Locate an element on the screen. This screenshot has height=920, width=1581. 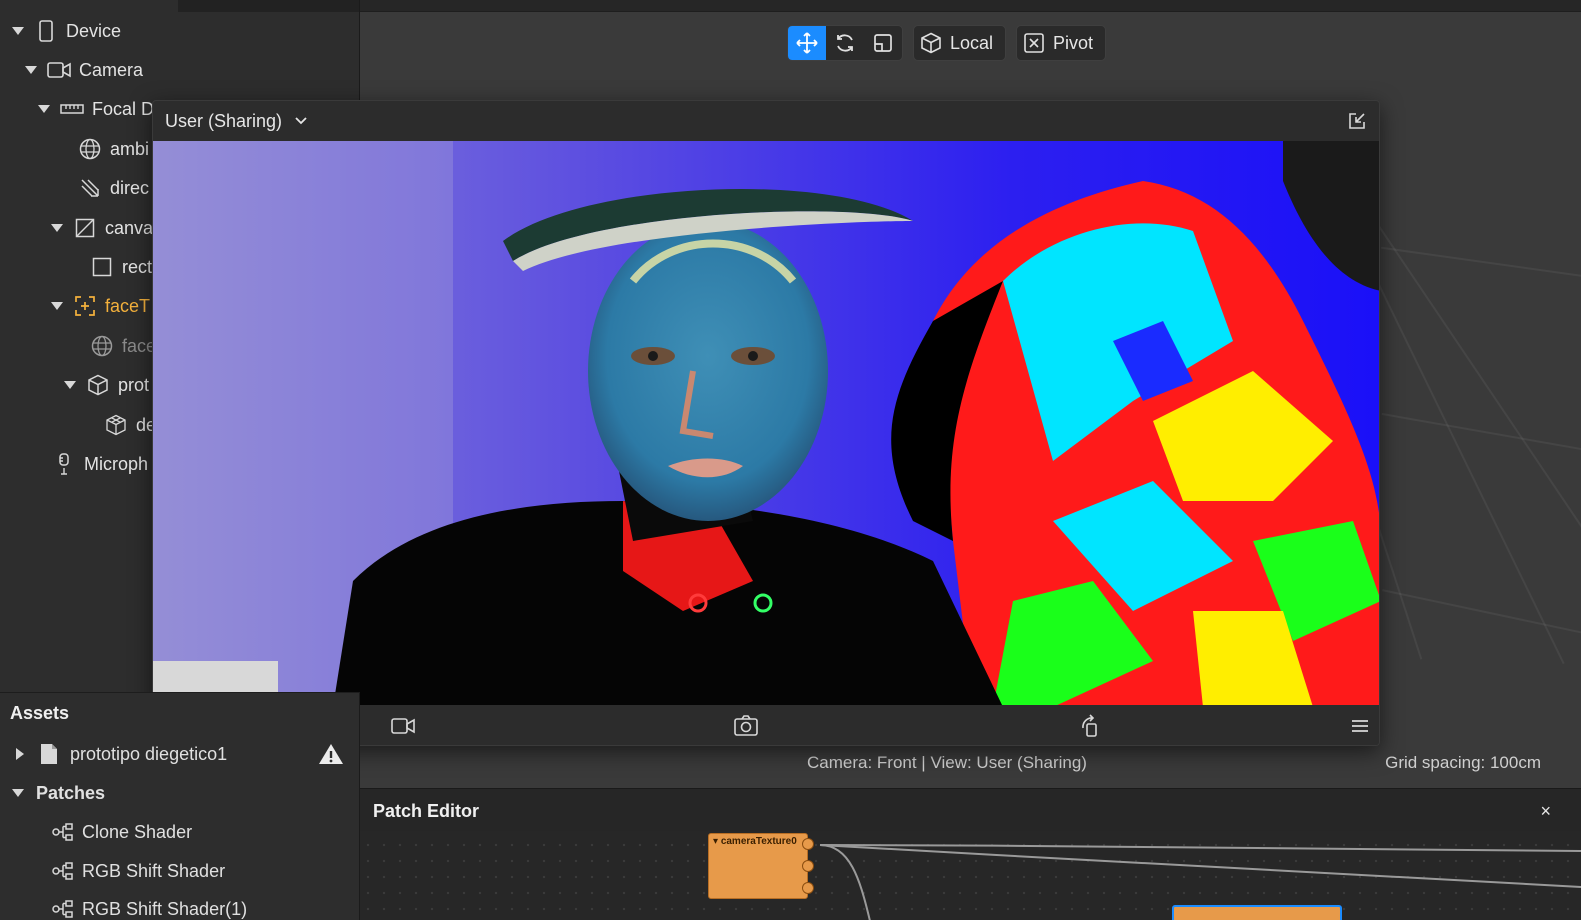
simulator-menu-button is located at coordinates (1360, 726).